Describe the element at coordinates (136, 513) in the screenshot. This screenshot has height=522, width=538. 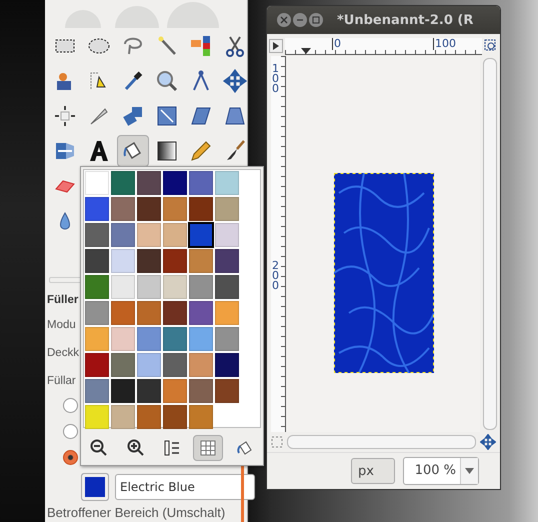
I see `affected-area-label: Betroffener Bereich (Umschalt)` at that location.